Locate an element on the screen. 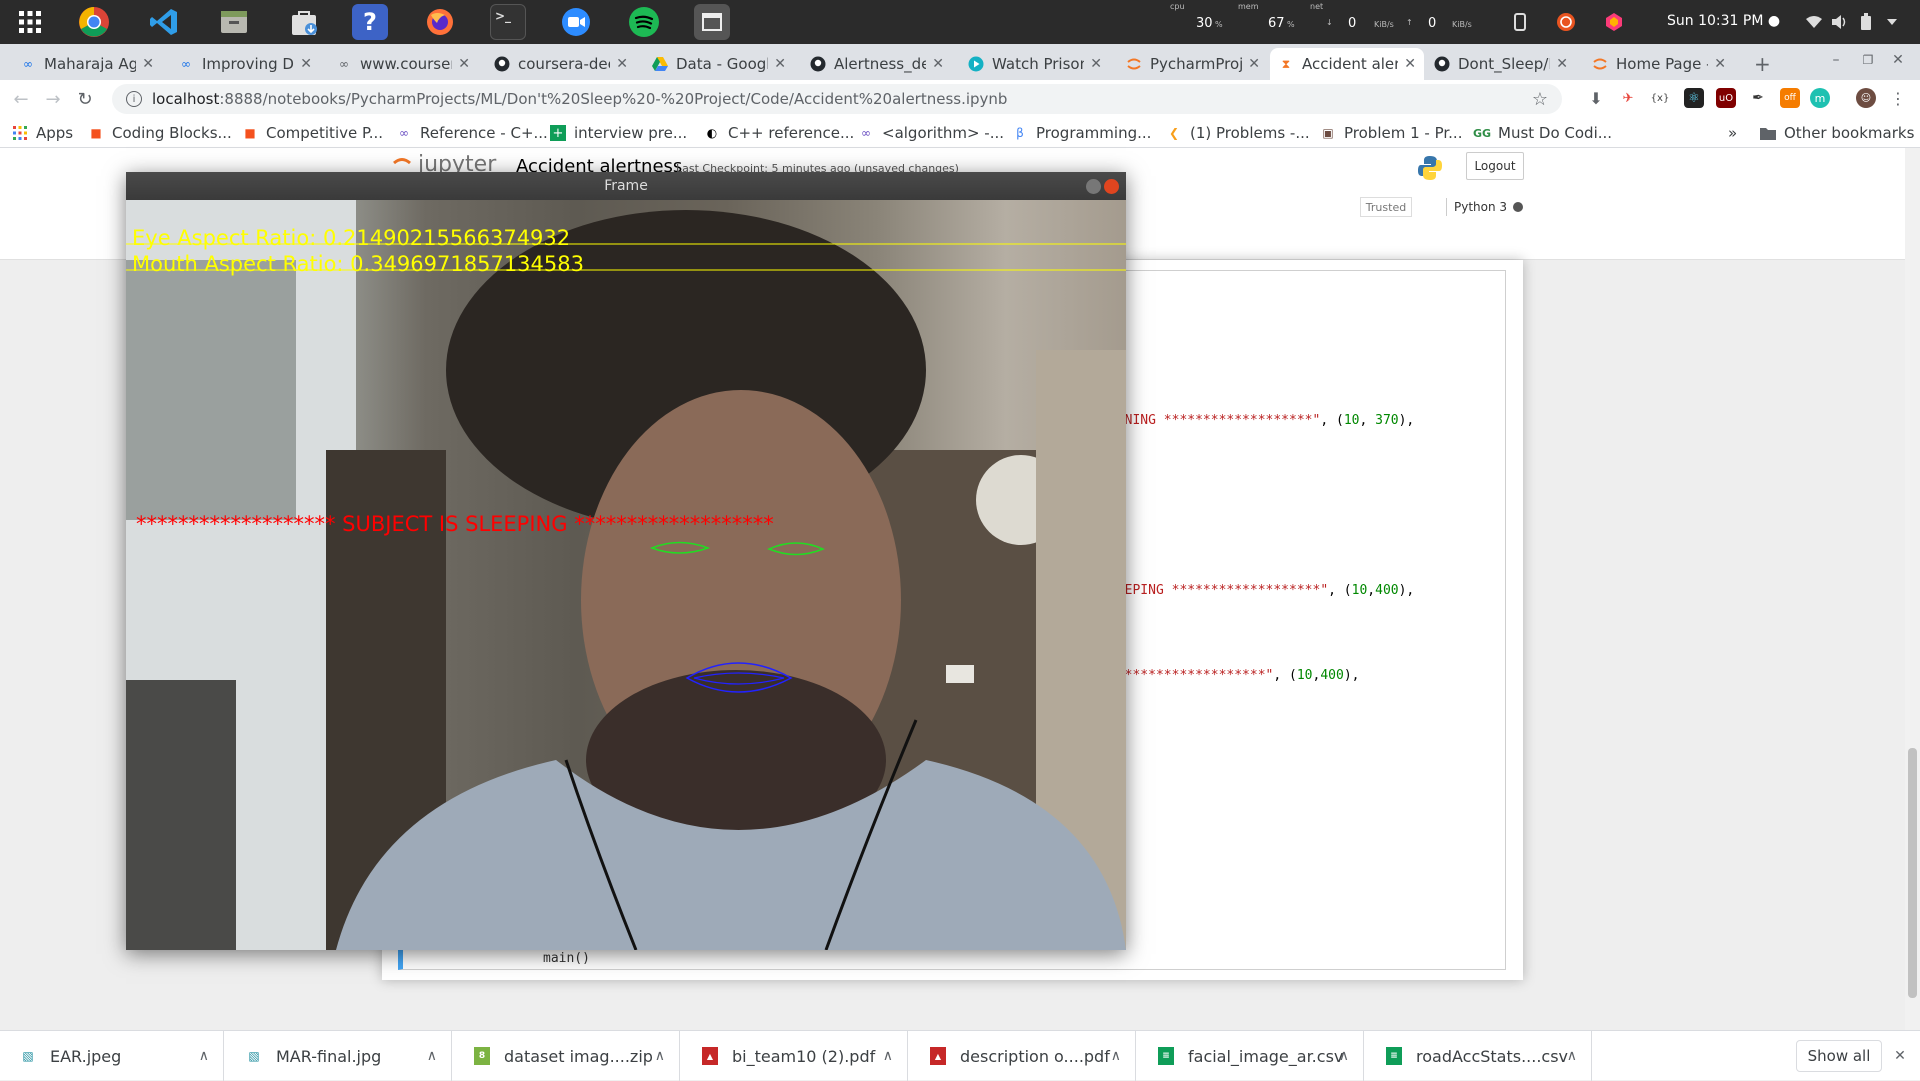 This screenshot has width=1920, height=1081. tab-coursera-deep: coursera-dee ✕ is located at coordinates (561, 64).